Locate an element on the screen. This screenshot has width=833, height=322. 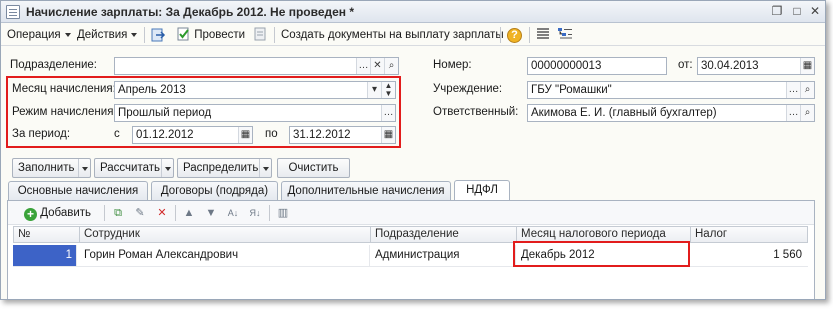
table-toolbar: + Добавить ⧉ ✎ ✕ ▲ ▼ A↓ Я↓ ▥ is located at coordinates (411, 213).